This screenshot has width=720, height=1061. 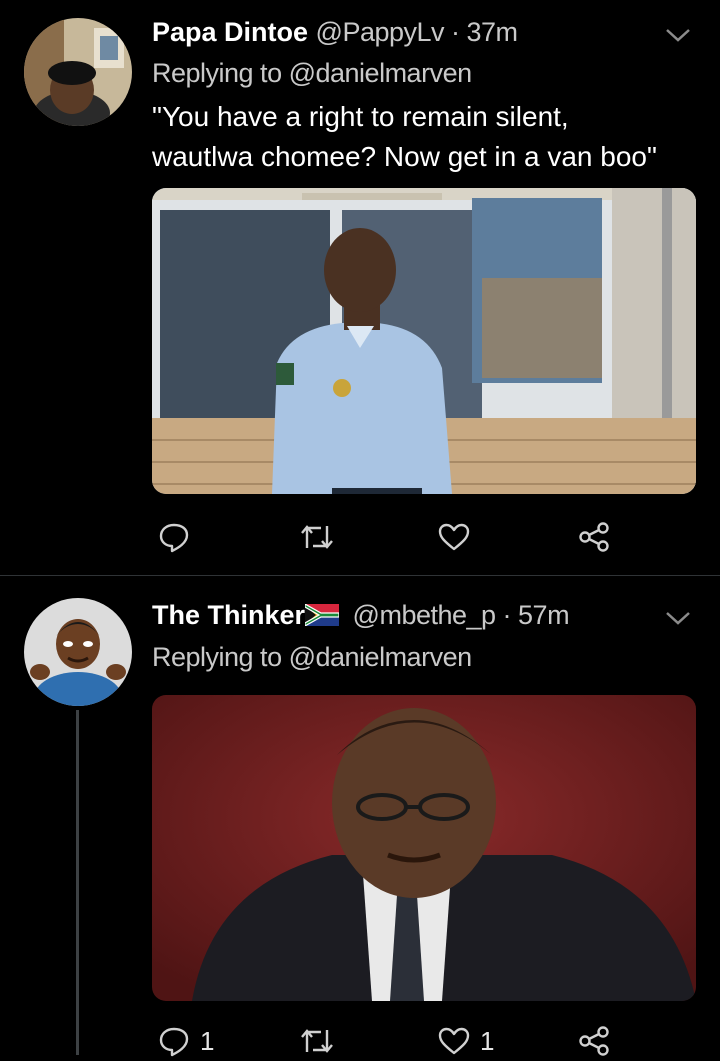 I want to click on tweet-text-line: "You have a right to remain silent,, so click(x=360, y=116).